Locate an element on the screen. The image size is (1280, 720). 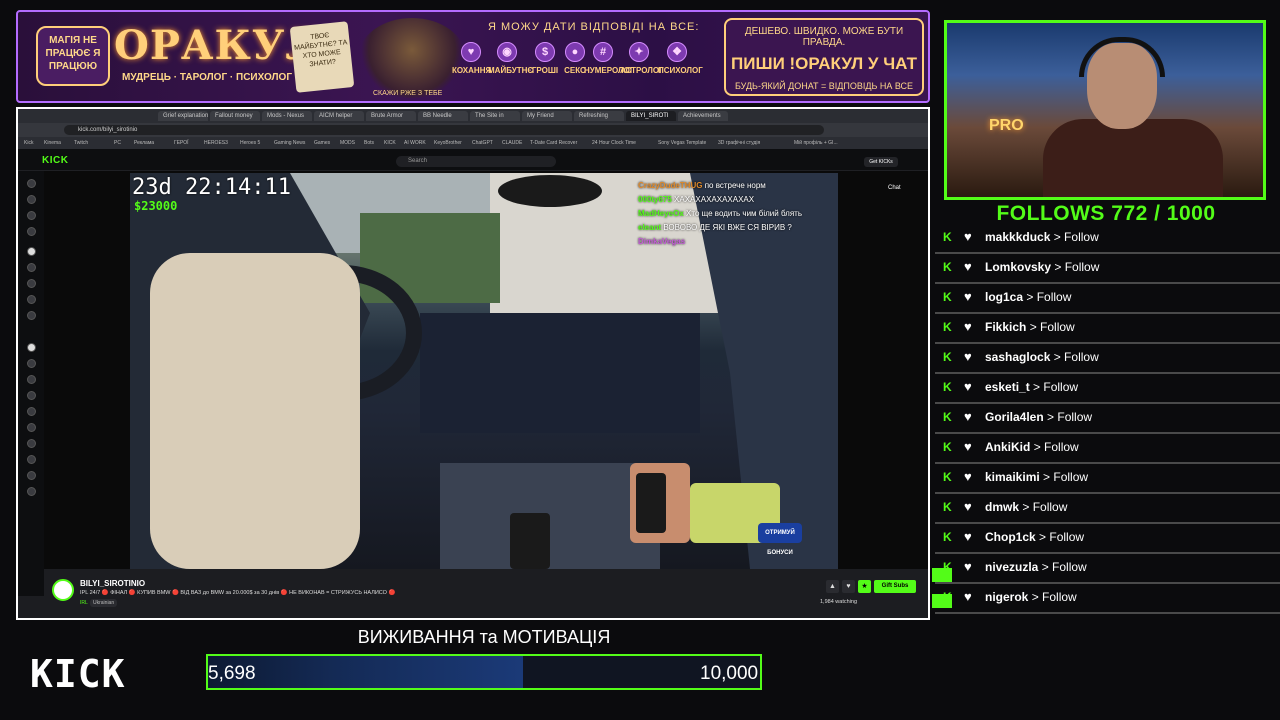
bookmark: Heroes 5 is located at coordinates (250, 143).